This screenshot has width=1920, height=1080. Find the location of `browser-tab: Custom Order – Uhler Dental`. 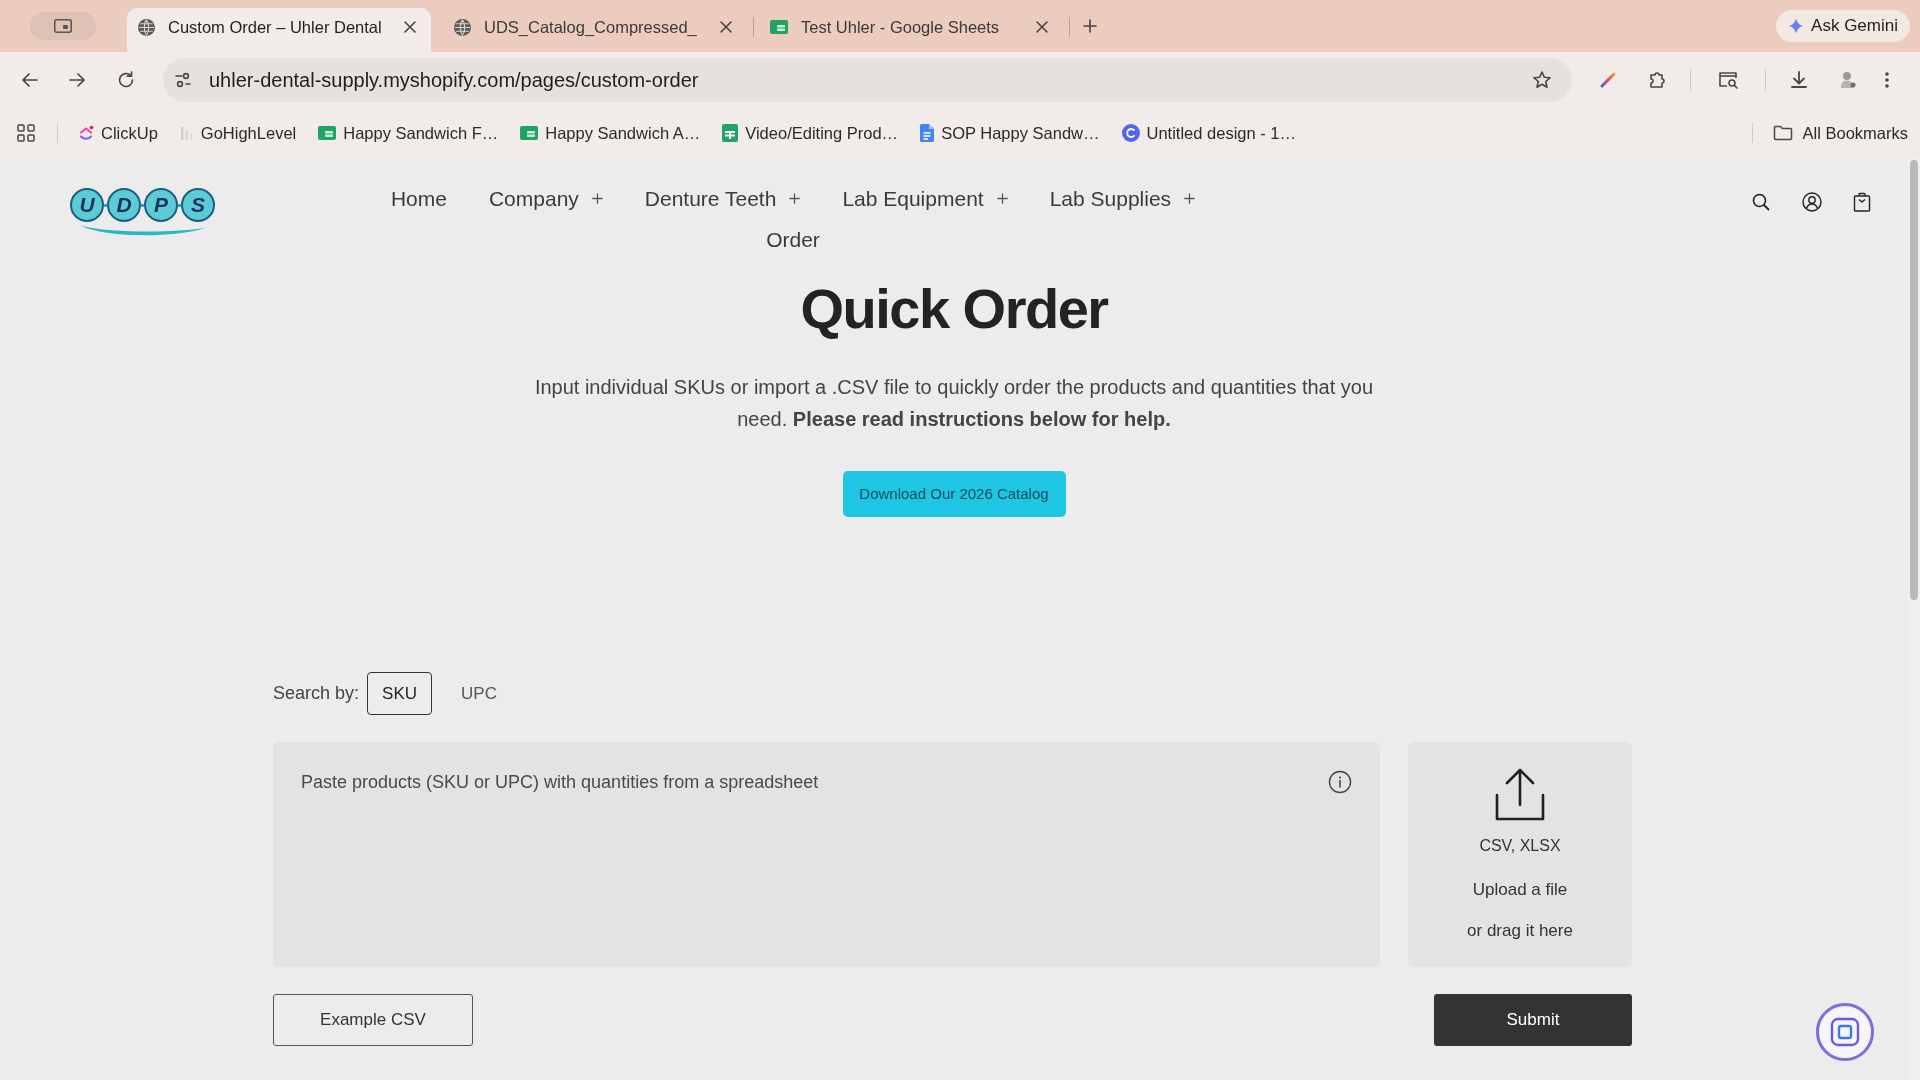

browser-tab: Custom Order – Uhler Dental is located at coordinates (279, 30).